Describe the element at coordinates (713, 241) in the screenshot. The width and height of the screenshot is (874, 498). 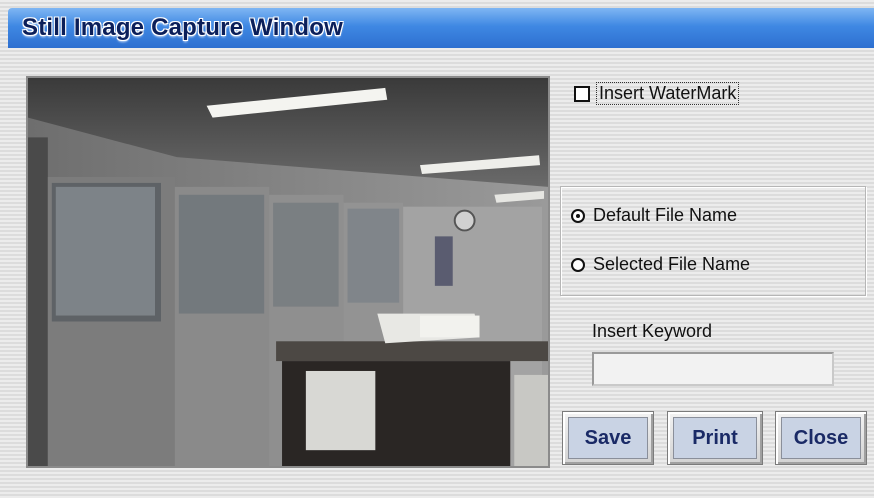
I see `filename-group: Default File Name Selected File Name` at that location.